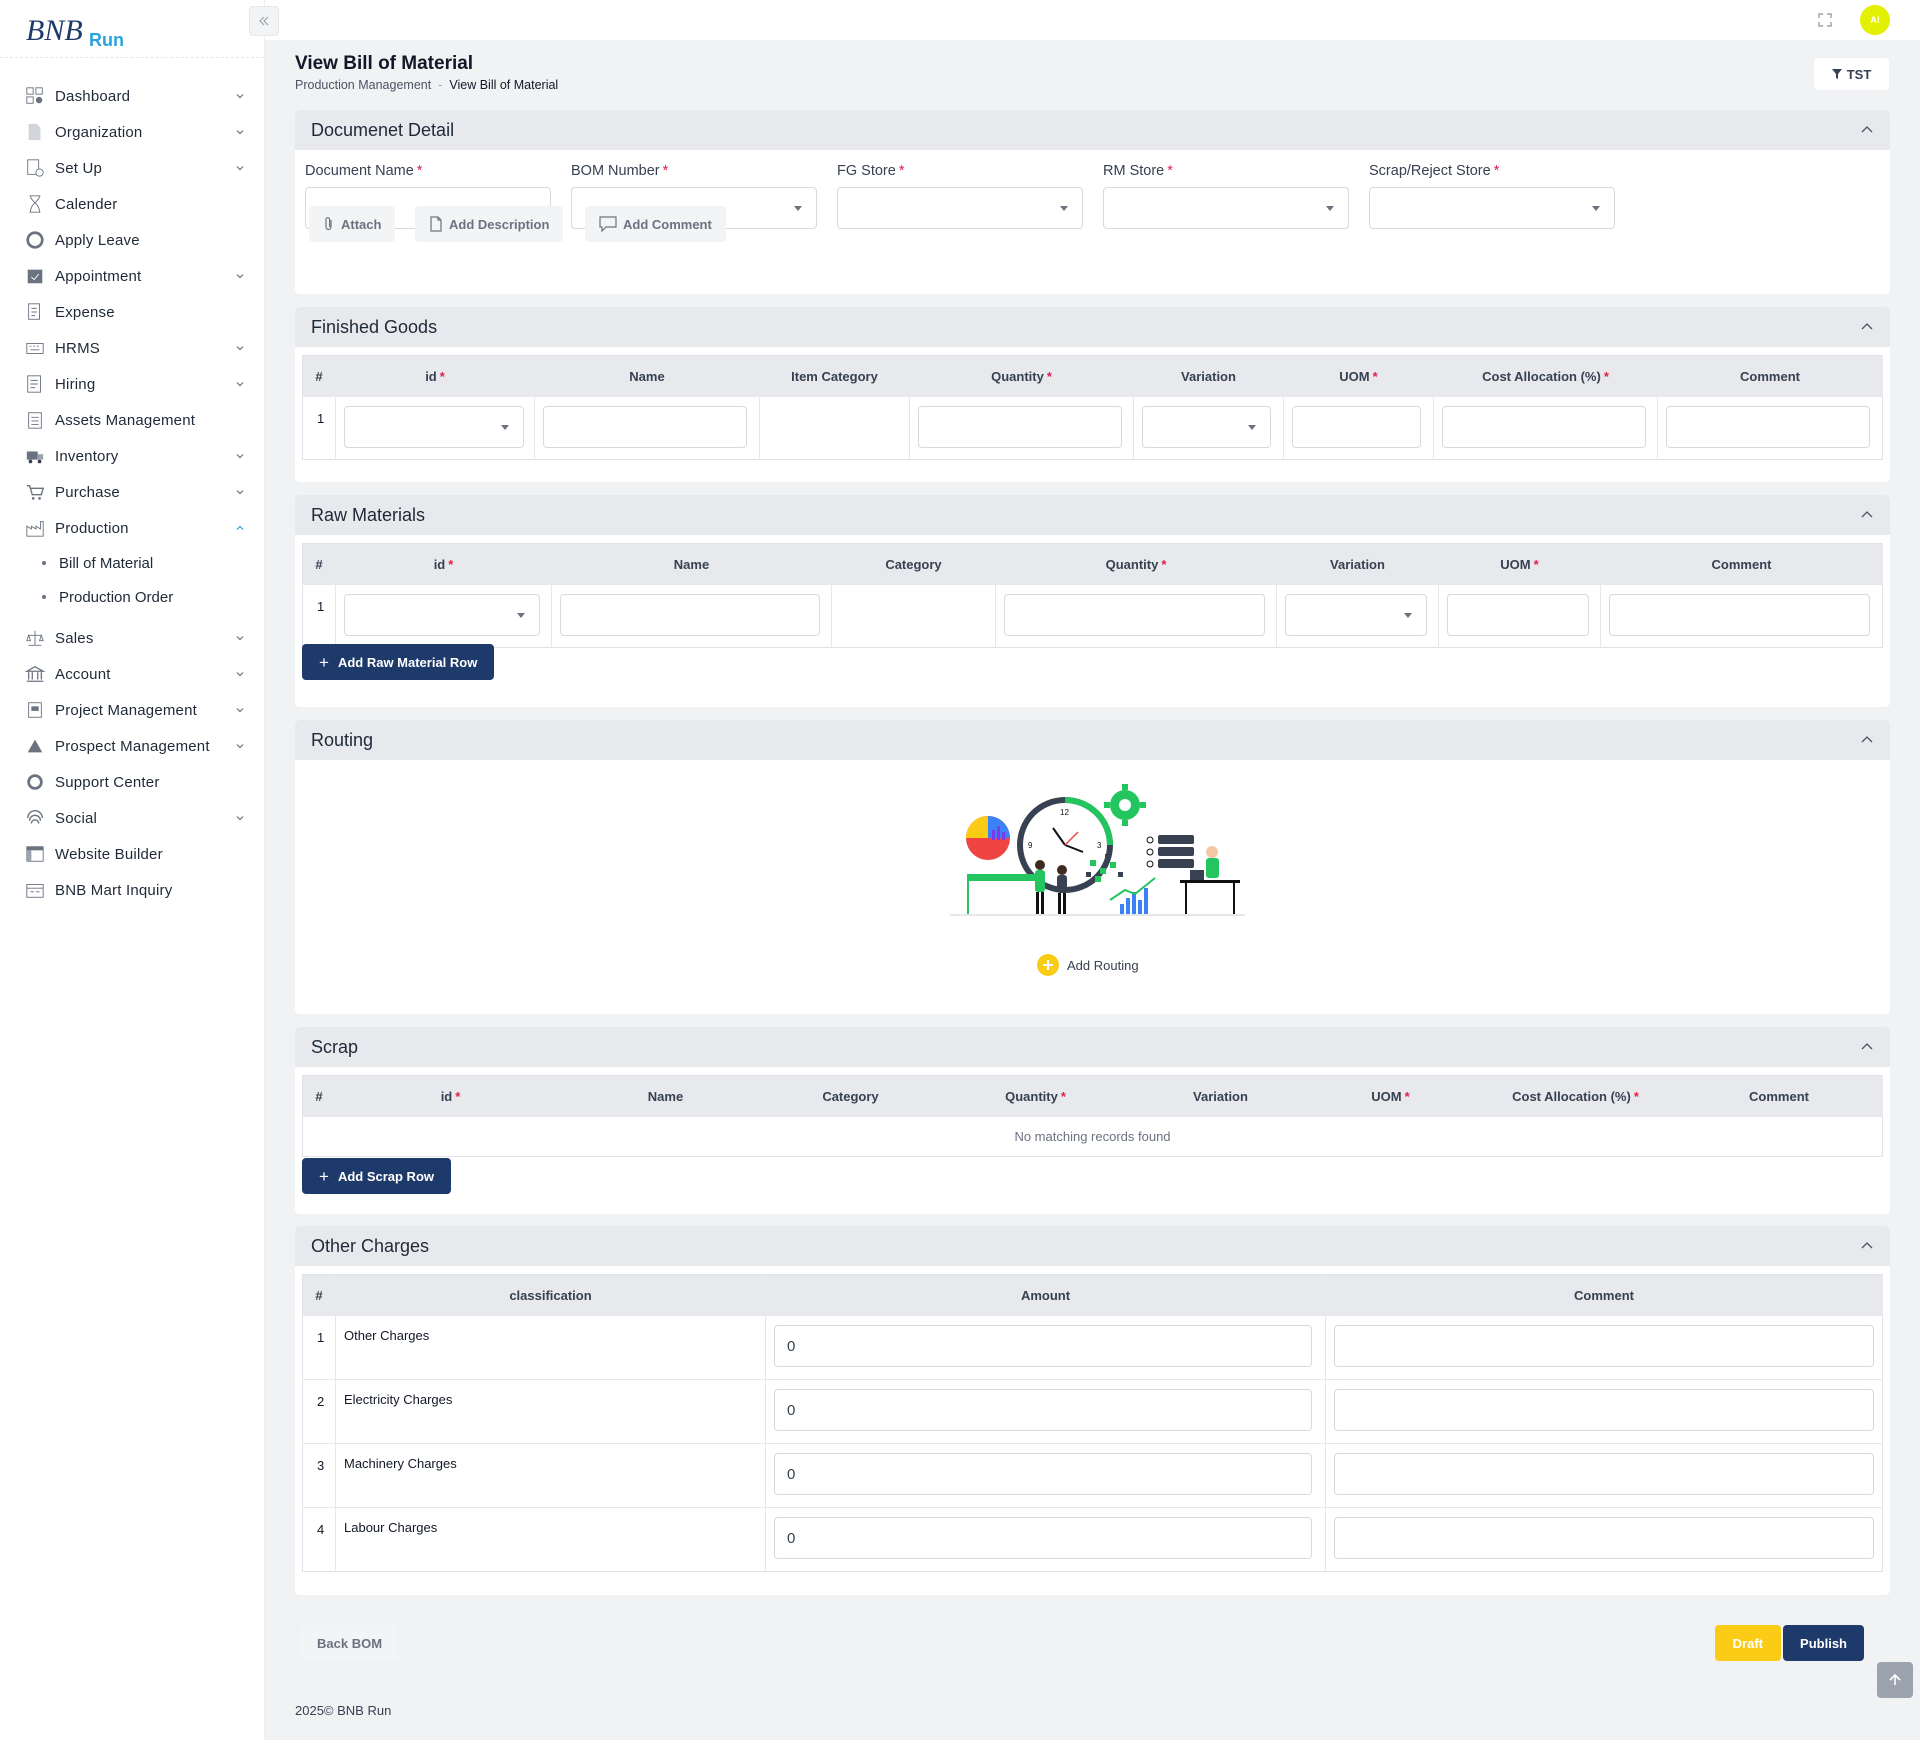  I want to click on row-number: 1, so click(319, 428).